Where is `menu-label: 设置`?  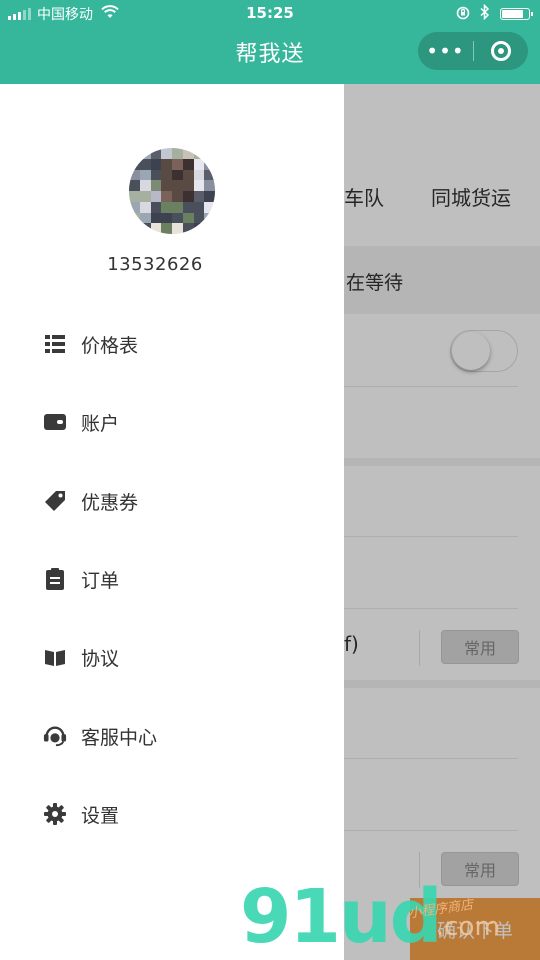 menu-label: 设置 is located at coordinates (100, 815).